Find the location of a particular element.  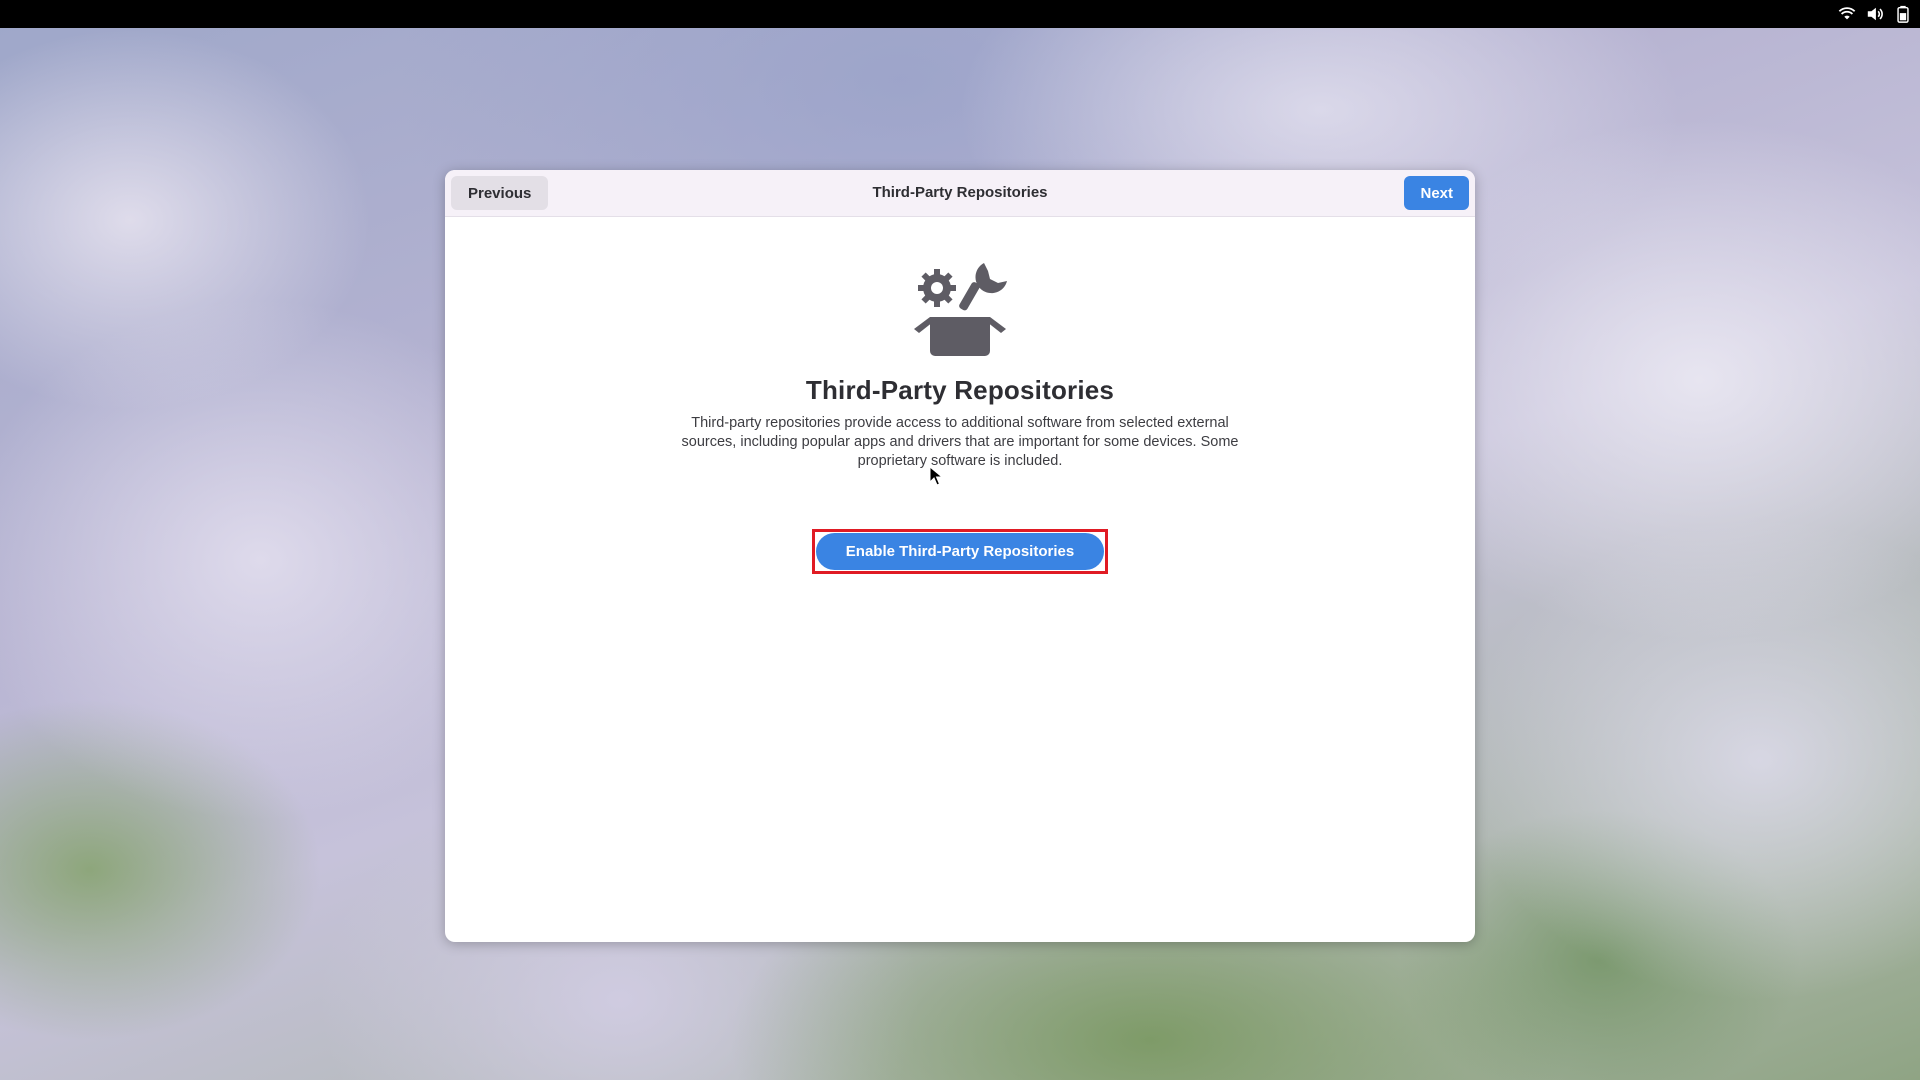

header-bar: Previous Third-Party Repositories Next is located at coordinates (960, 193).